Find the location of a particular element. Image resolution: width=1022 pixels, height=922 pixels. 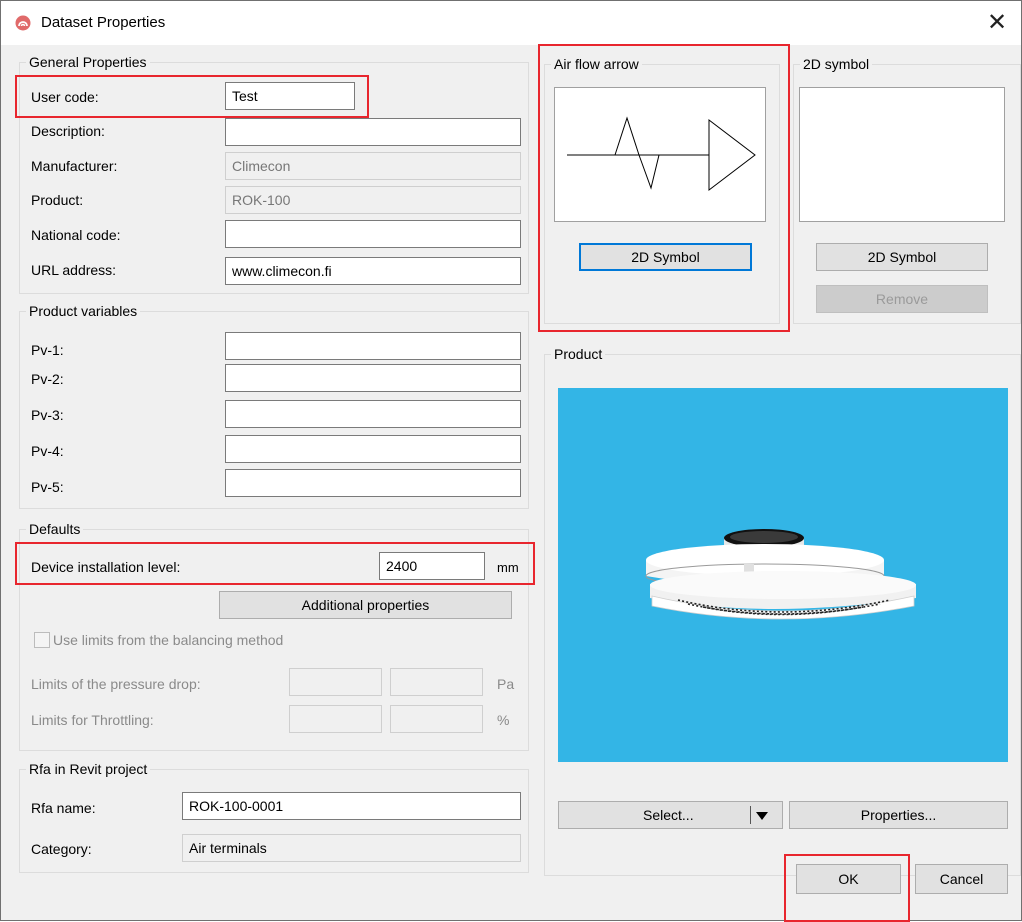

defaults-legend: Defaults is located at coordinates (55, 529).